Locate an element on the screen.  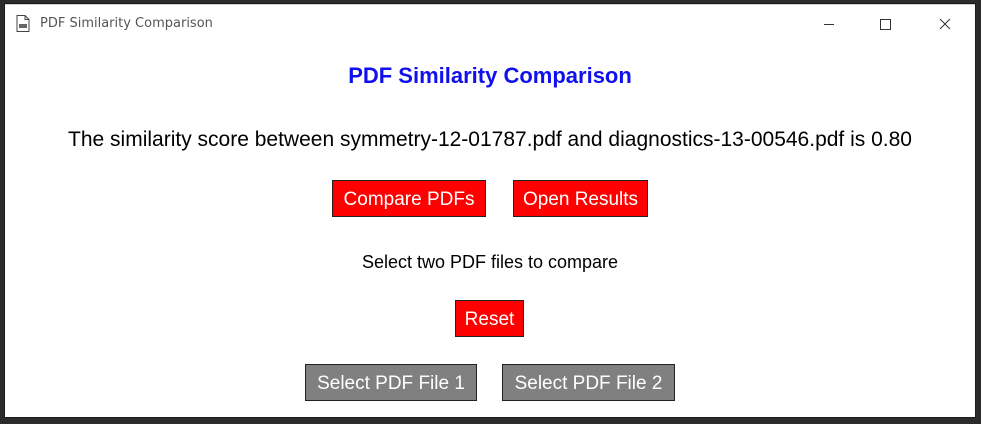
close-button is located at coordinates (945, 24).